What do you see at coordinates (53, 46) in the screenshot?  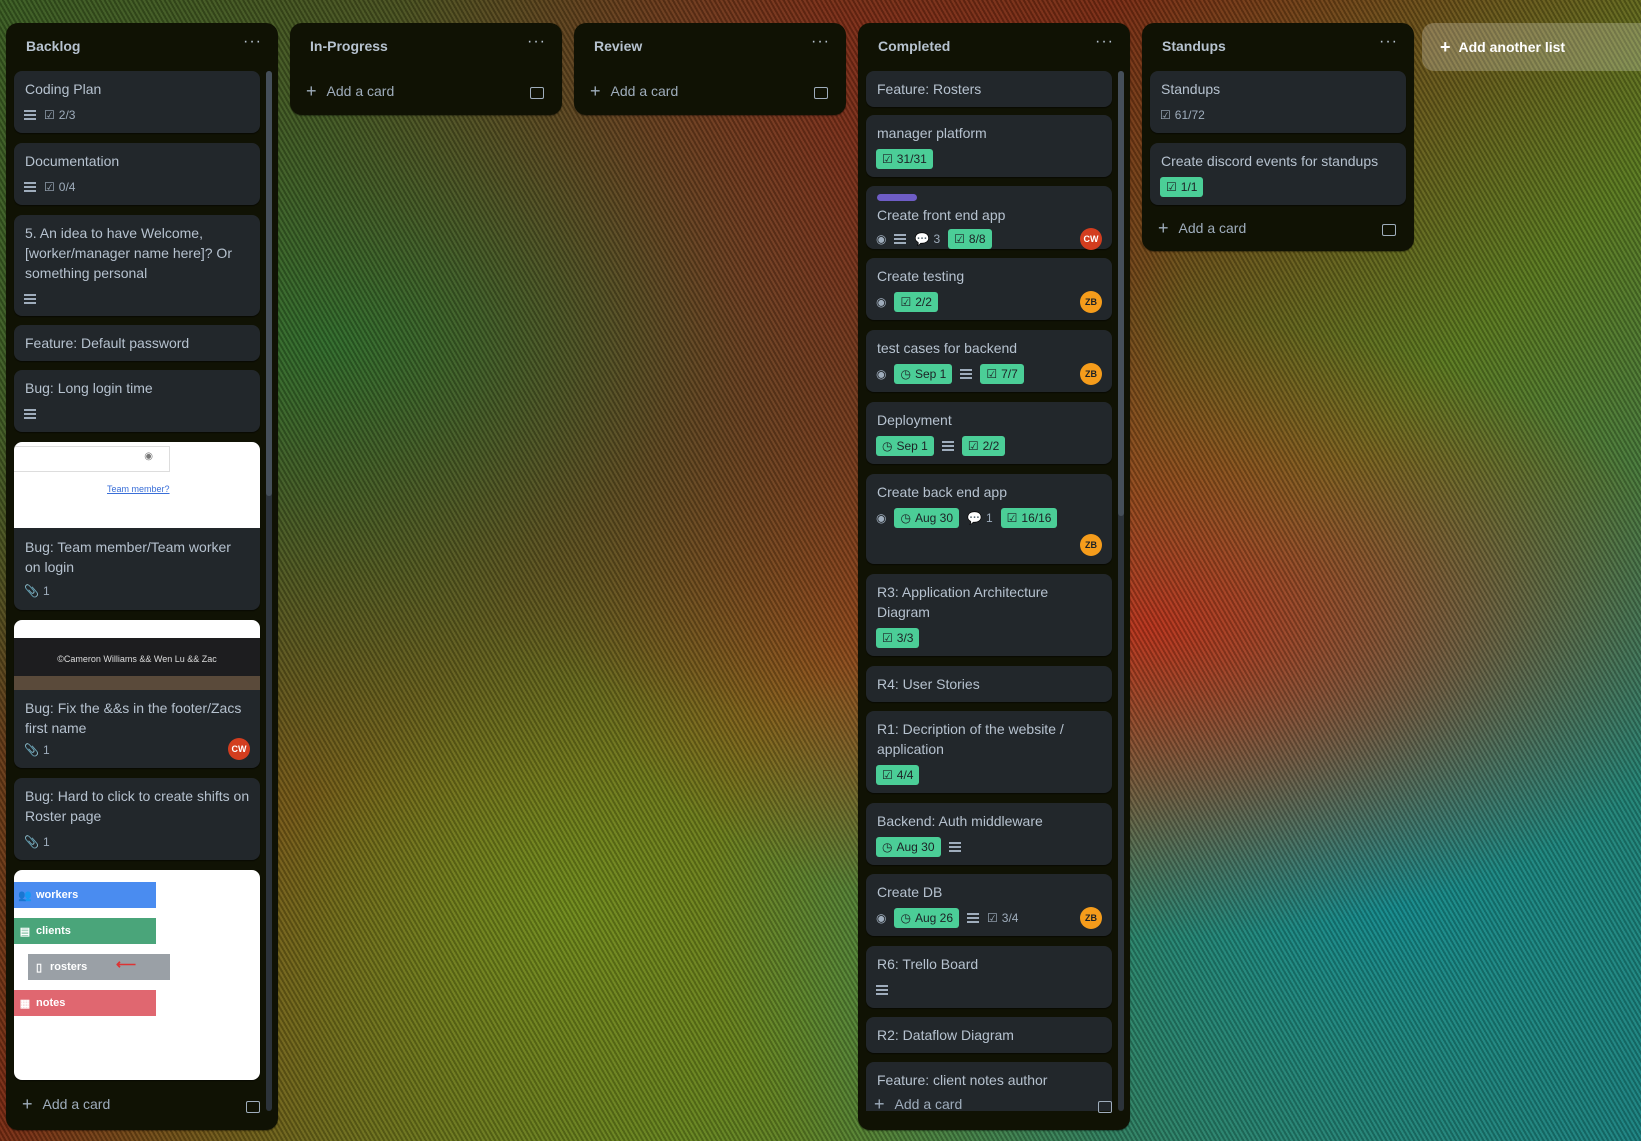 I see `list-title: Backlog` at bounding box center [53, 46].